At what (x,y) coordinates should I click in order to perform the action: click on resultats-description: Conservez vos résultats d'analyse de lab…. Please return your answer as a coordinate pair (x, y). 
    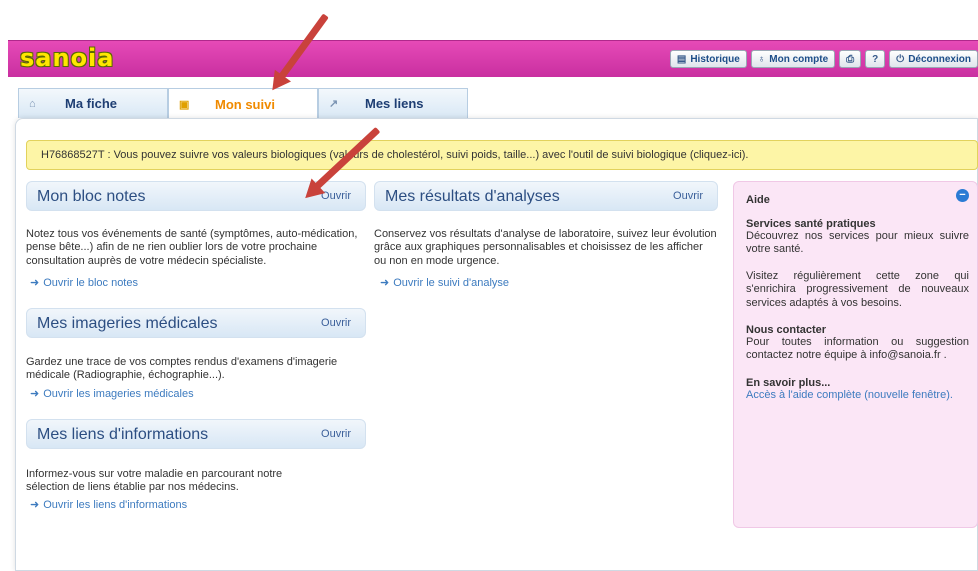
    Looking at the image, I should click on (545, 247).